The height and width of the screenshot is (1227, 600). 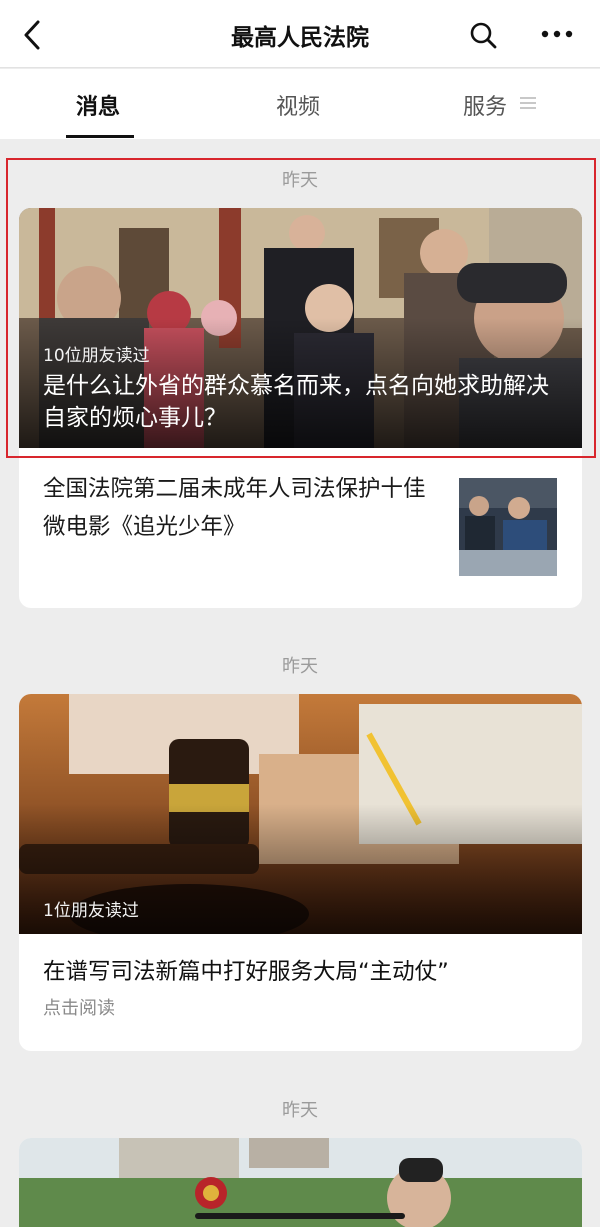 I want to click on read-more-link: 点击阅读, so click(x=79, y=1007).